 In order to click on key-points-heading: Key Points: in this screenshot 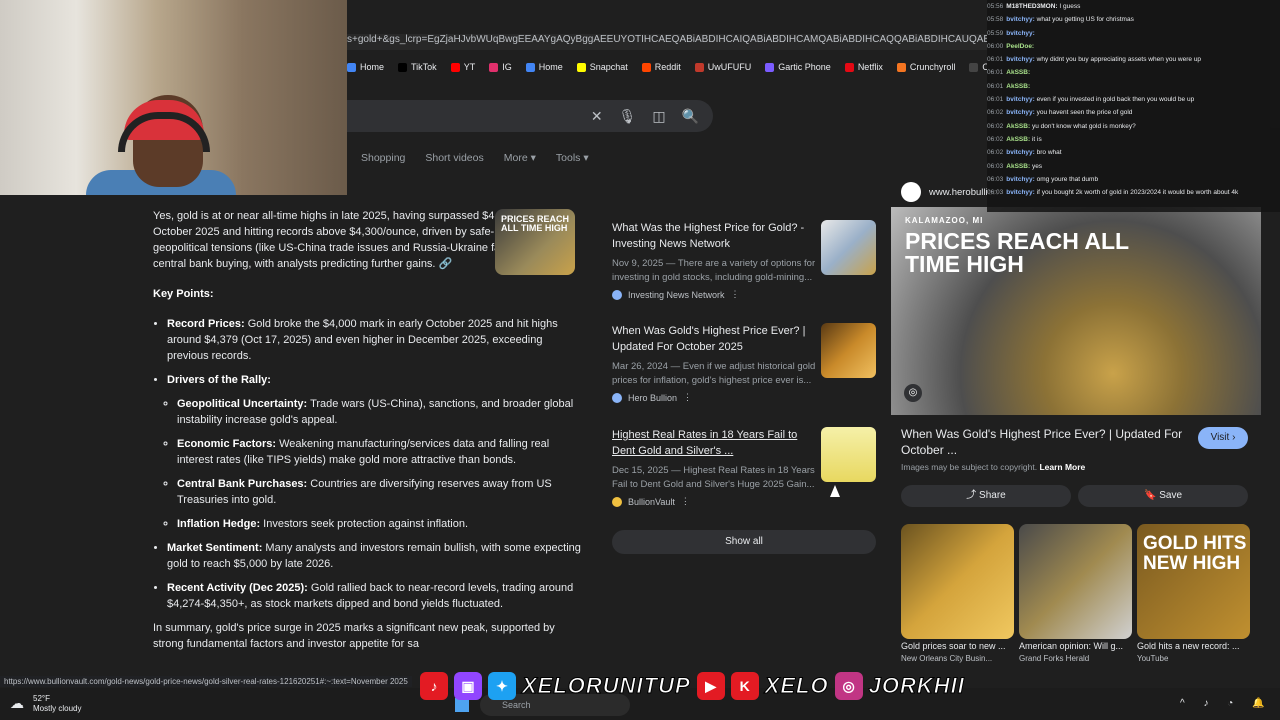, I will do `click(183, 294)`.